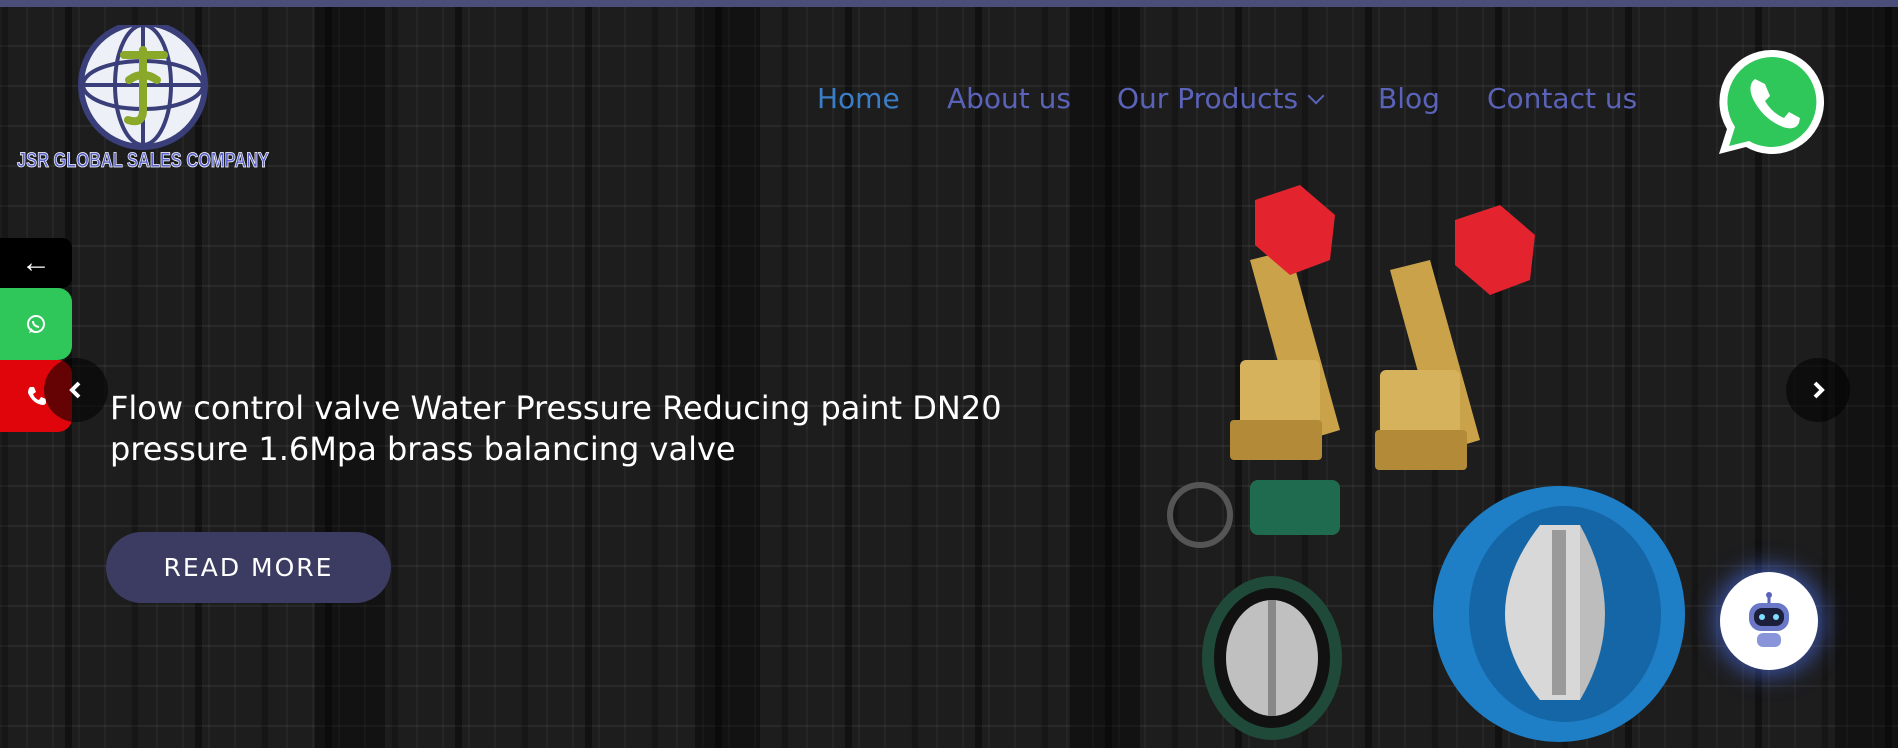 This screenshot has height=748, width=1898. I want to click on side-back-button: ←, so click(36, 263).